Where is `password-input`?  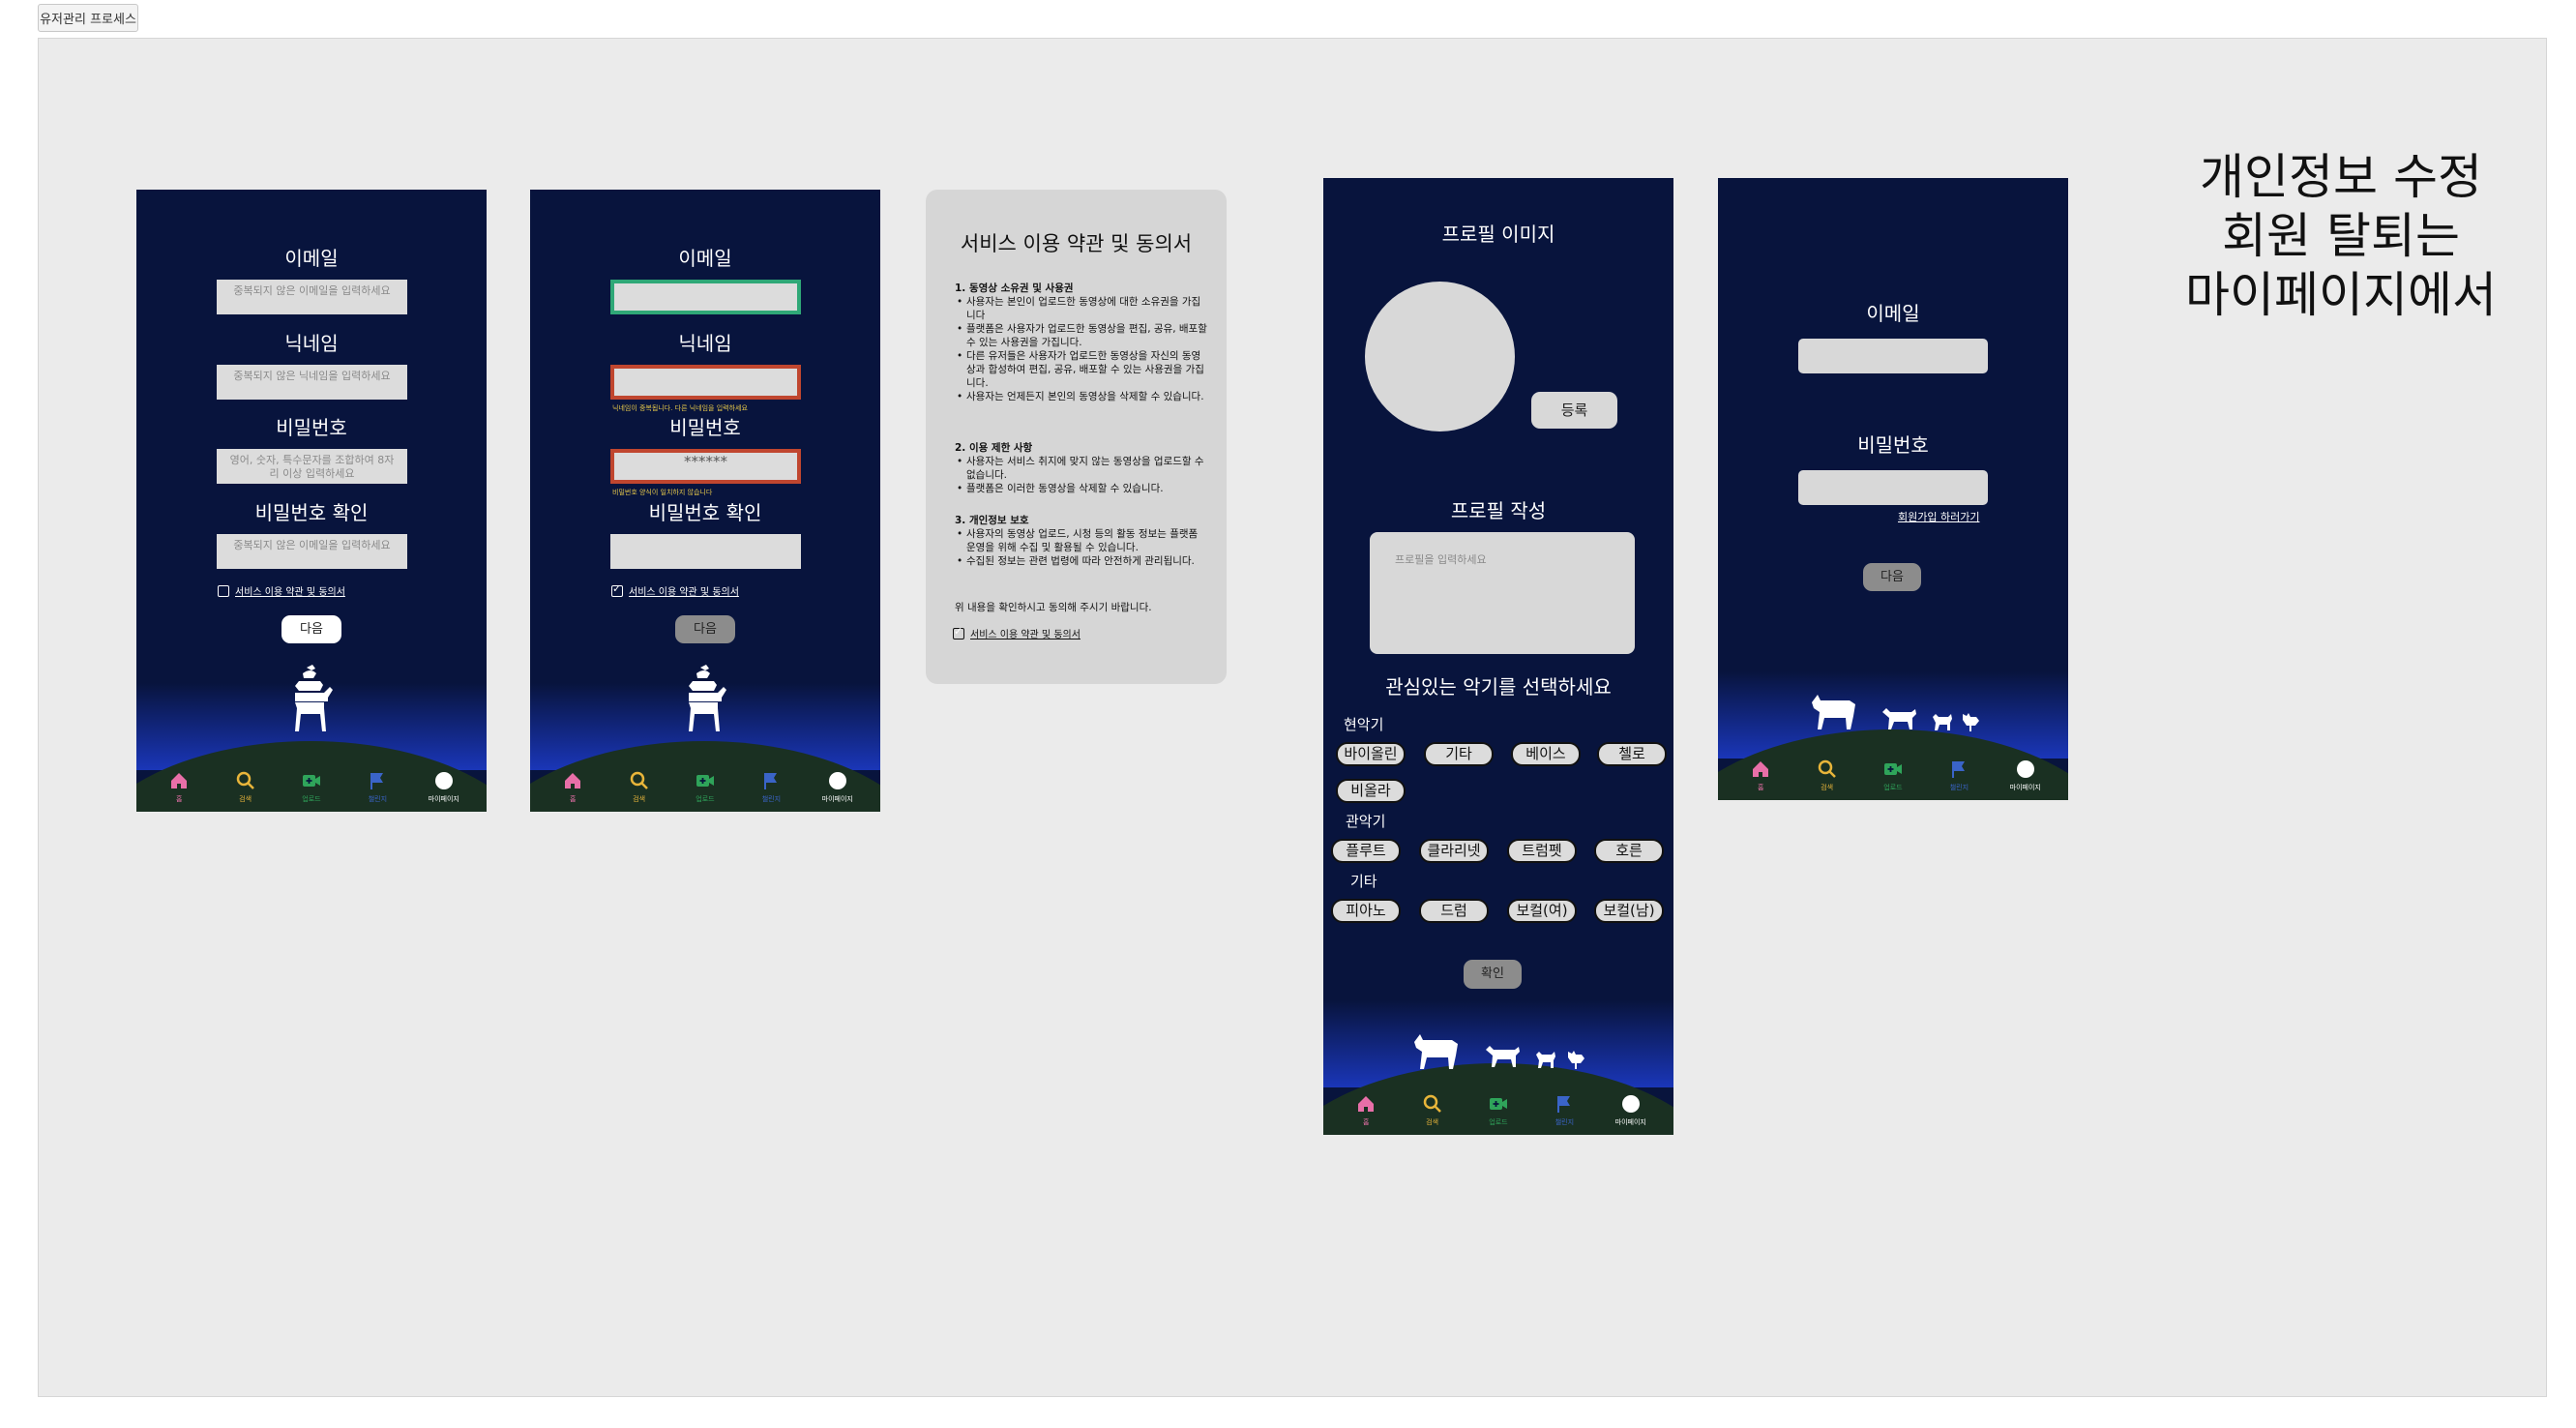
password-input is located at coordinates (1893, 488).